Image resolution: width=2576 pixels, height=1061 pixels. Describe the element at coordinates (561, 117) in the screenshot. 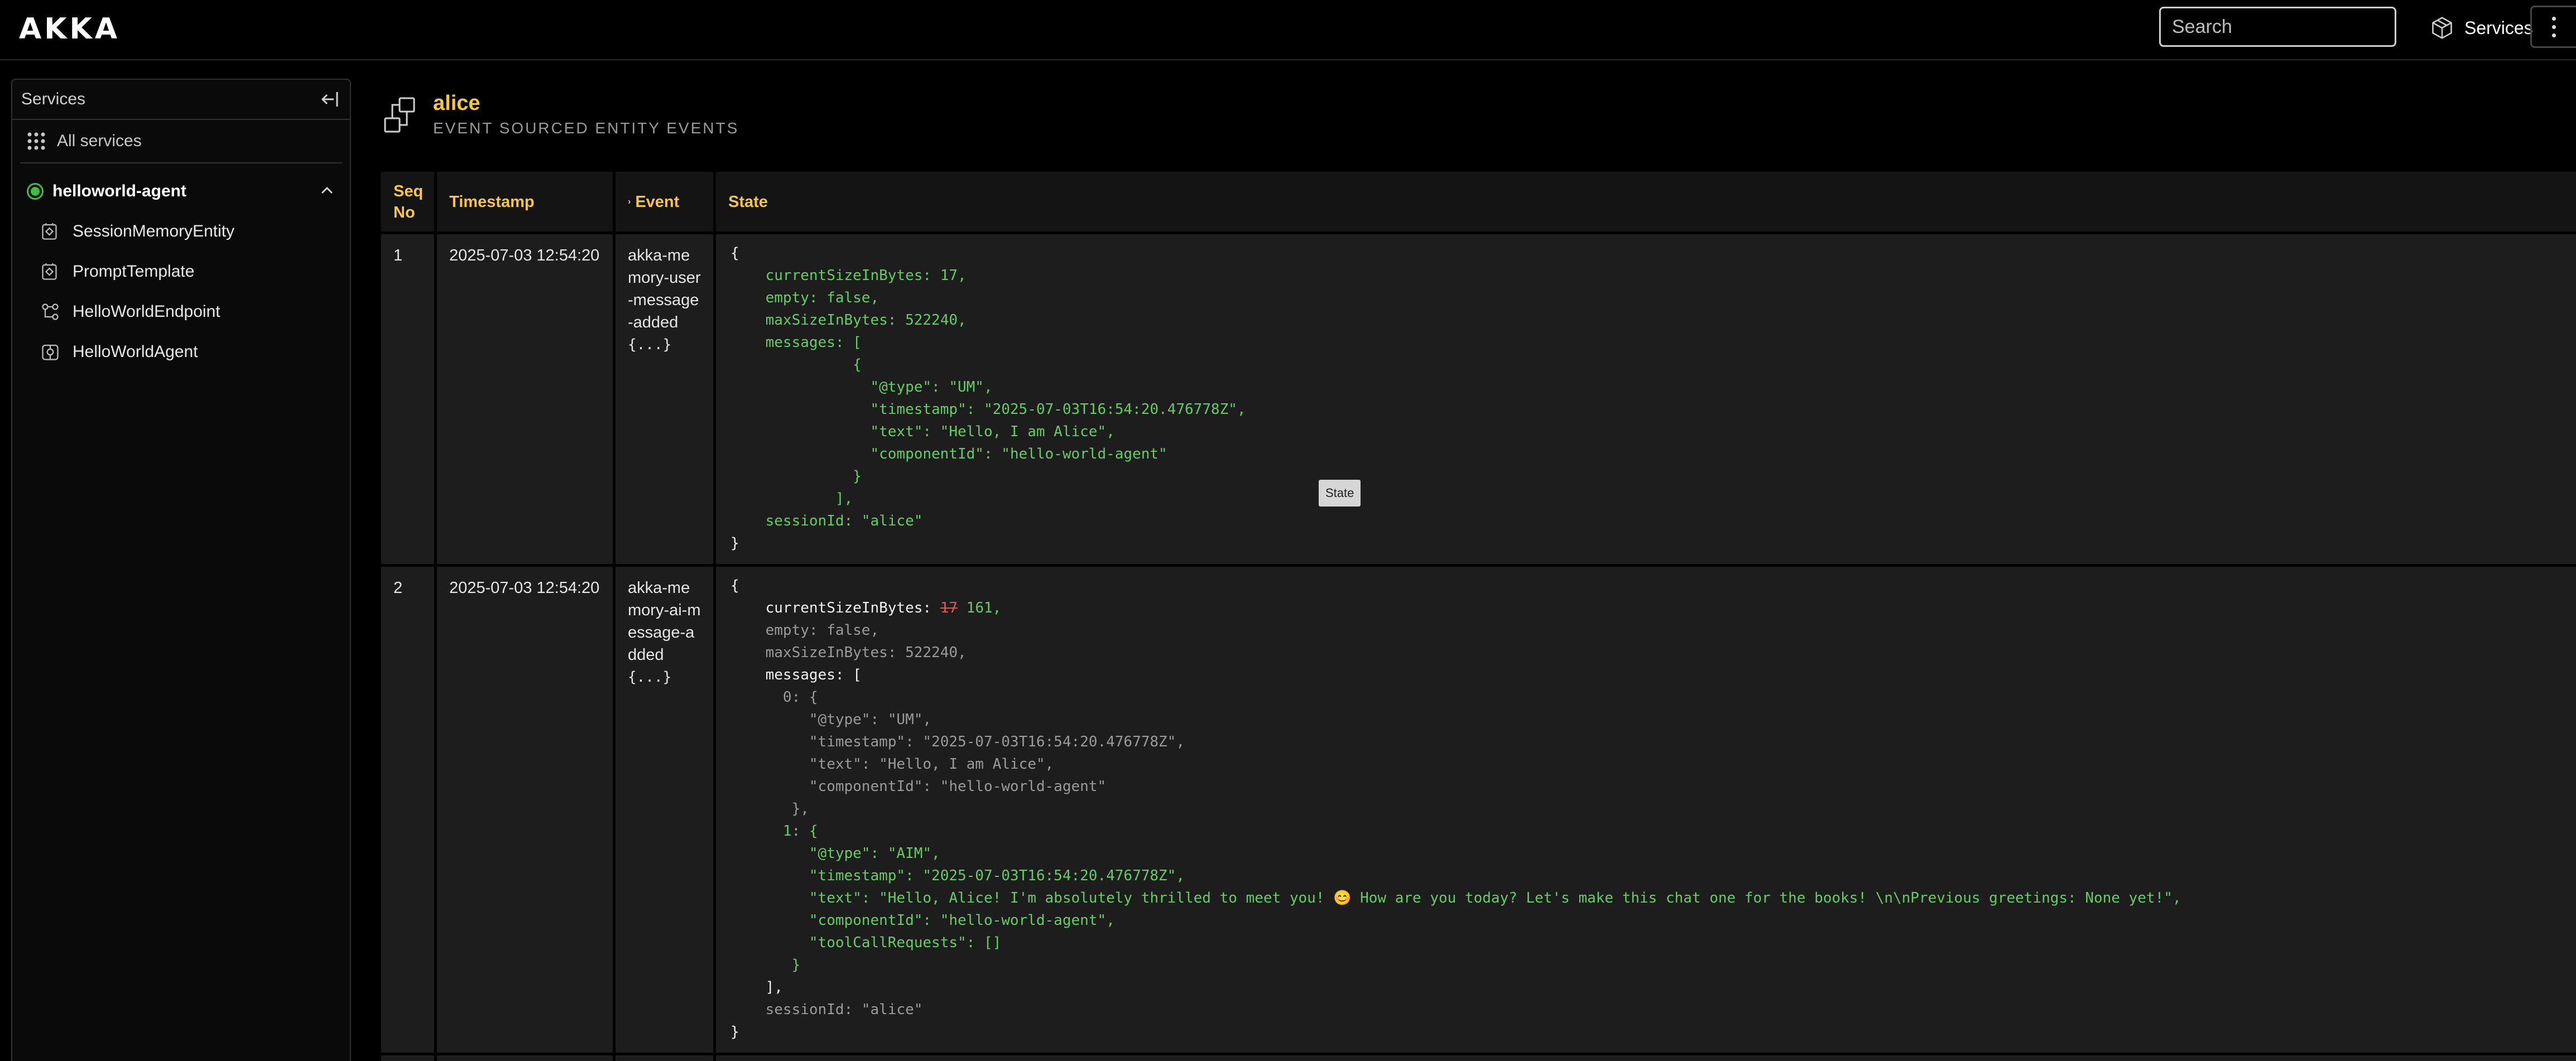

I see `entity-header: alice EVENT SOURCED ENTITY EVENTS` at that location.